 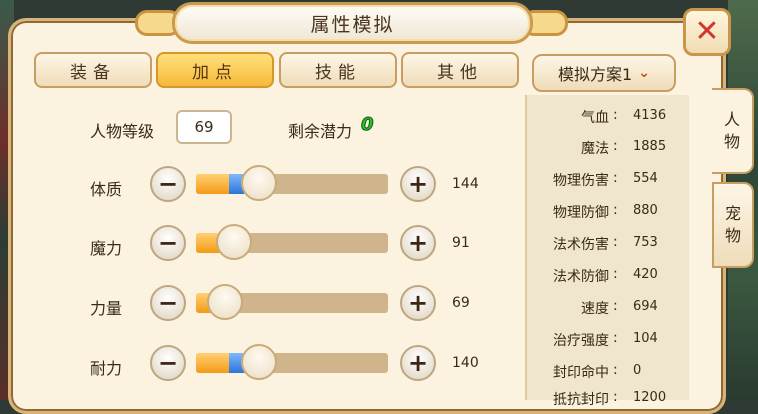 What do you see at coordinates (581, 373) in the screenshot?
I see `stat-name: 封印命中` at bounding box center [581, 373].